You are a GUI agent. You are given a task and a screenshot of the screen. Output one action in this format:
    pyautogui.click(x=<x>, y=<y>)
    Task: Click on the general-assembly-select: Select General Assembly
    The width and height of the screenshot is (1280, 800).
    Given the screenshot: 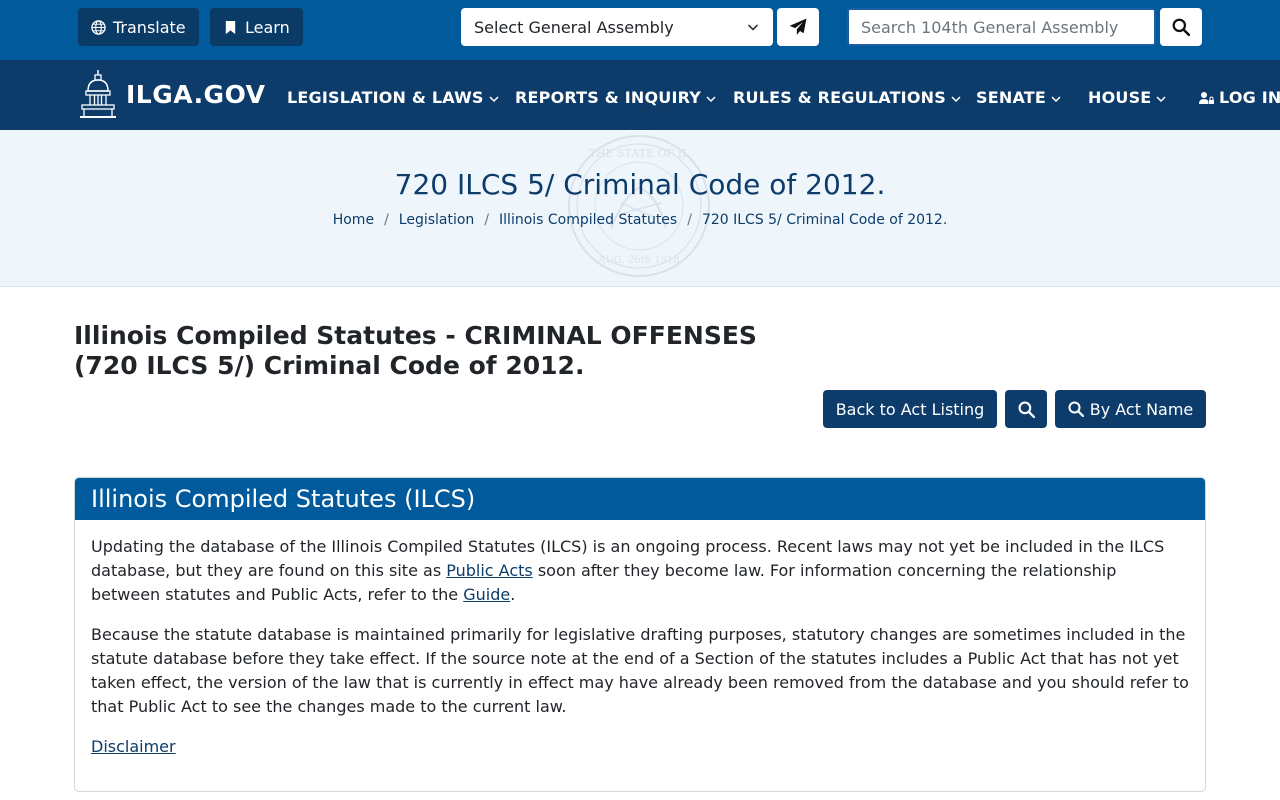 What is the action you would take?
    pyautogui.click(x=617, y=27)
    